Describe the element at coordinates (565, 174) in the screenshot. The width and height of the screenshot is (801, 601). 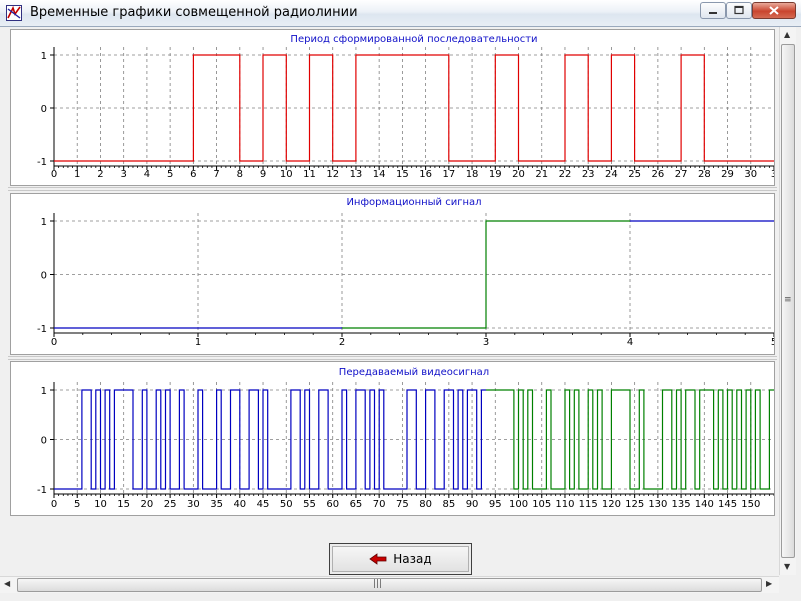
I see `x-tick-label: 22` at that location.